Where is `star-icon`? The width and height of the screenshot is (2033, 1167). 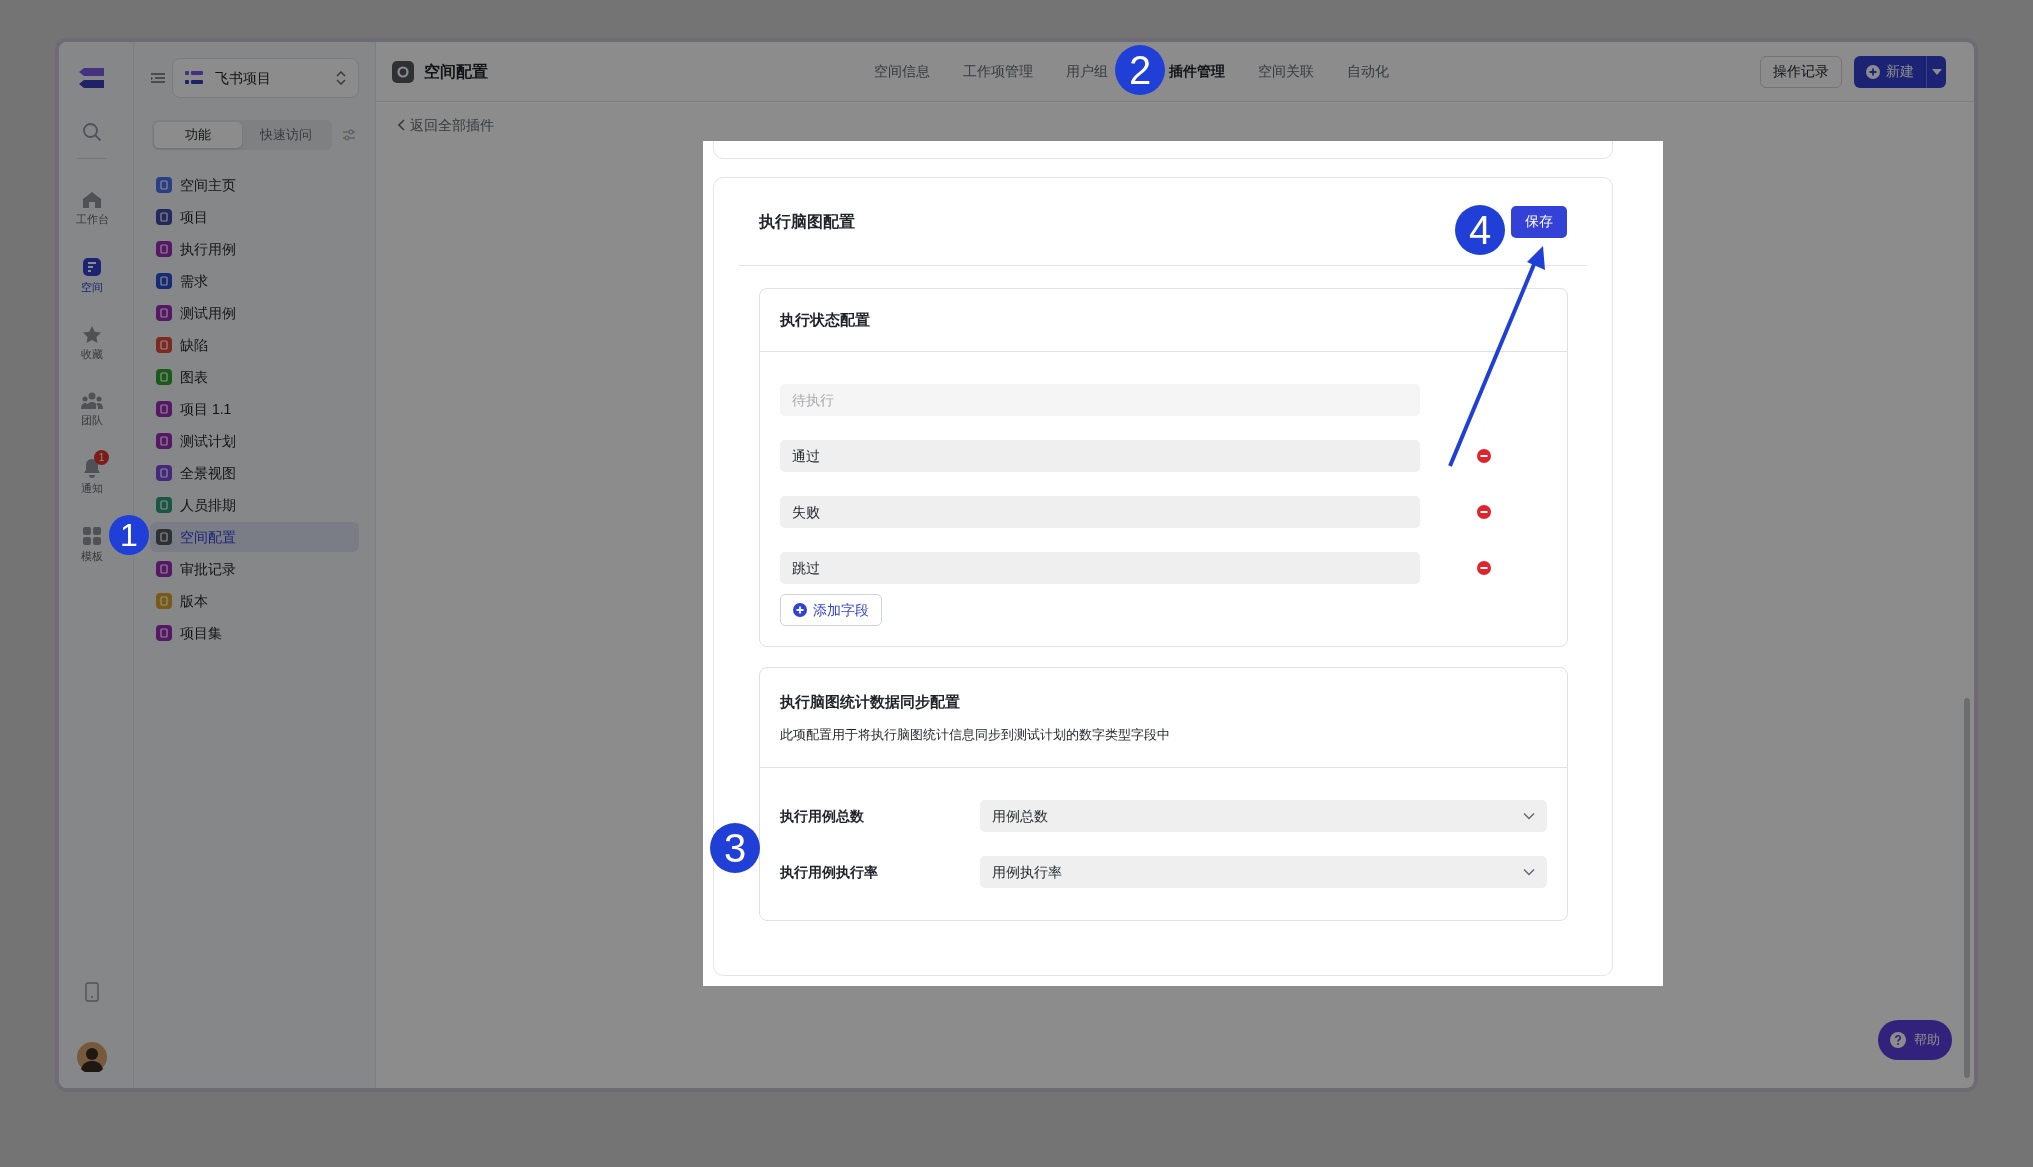
star-icon is located at coordinates (92, 334).